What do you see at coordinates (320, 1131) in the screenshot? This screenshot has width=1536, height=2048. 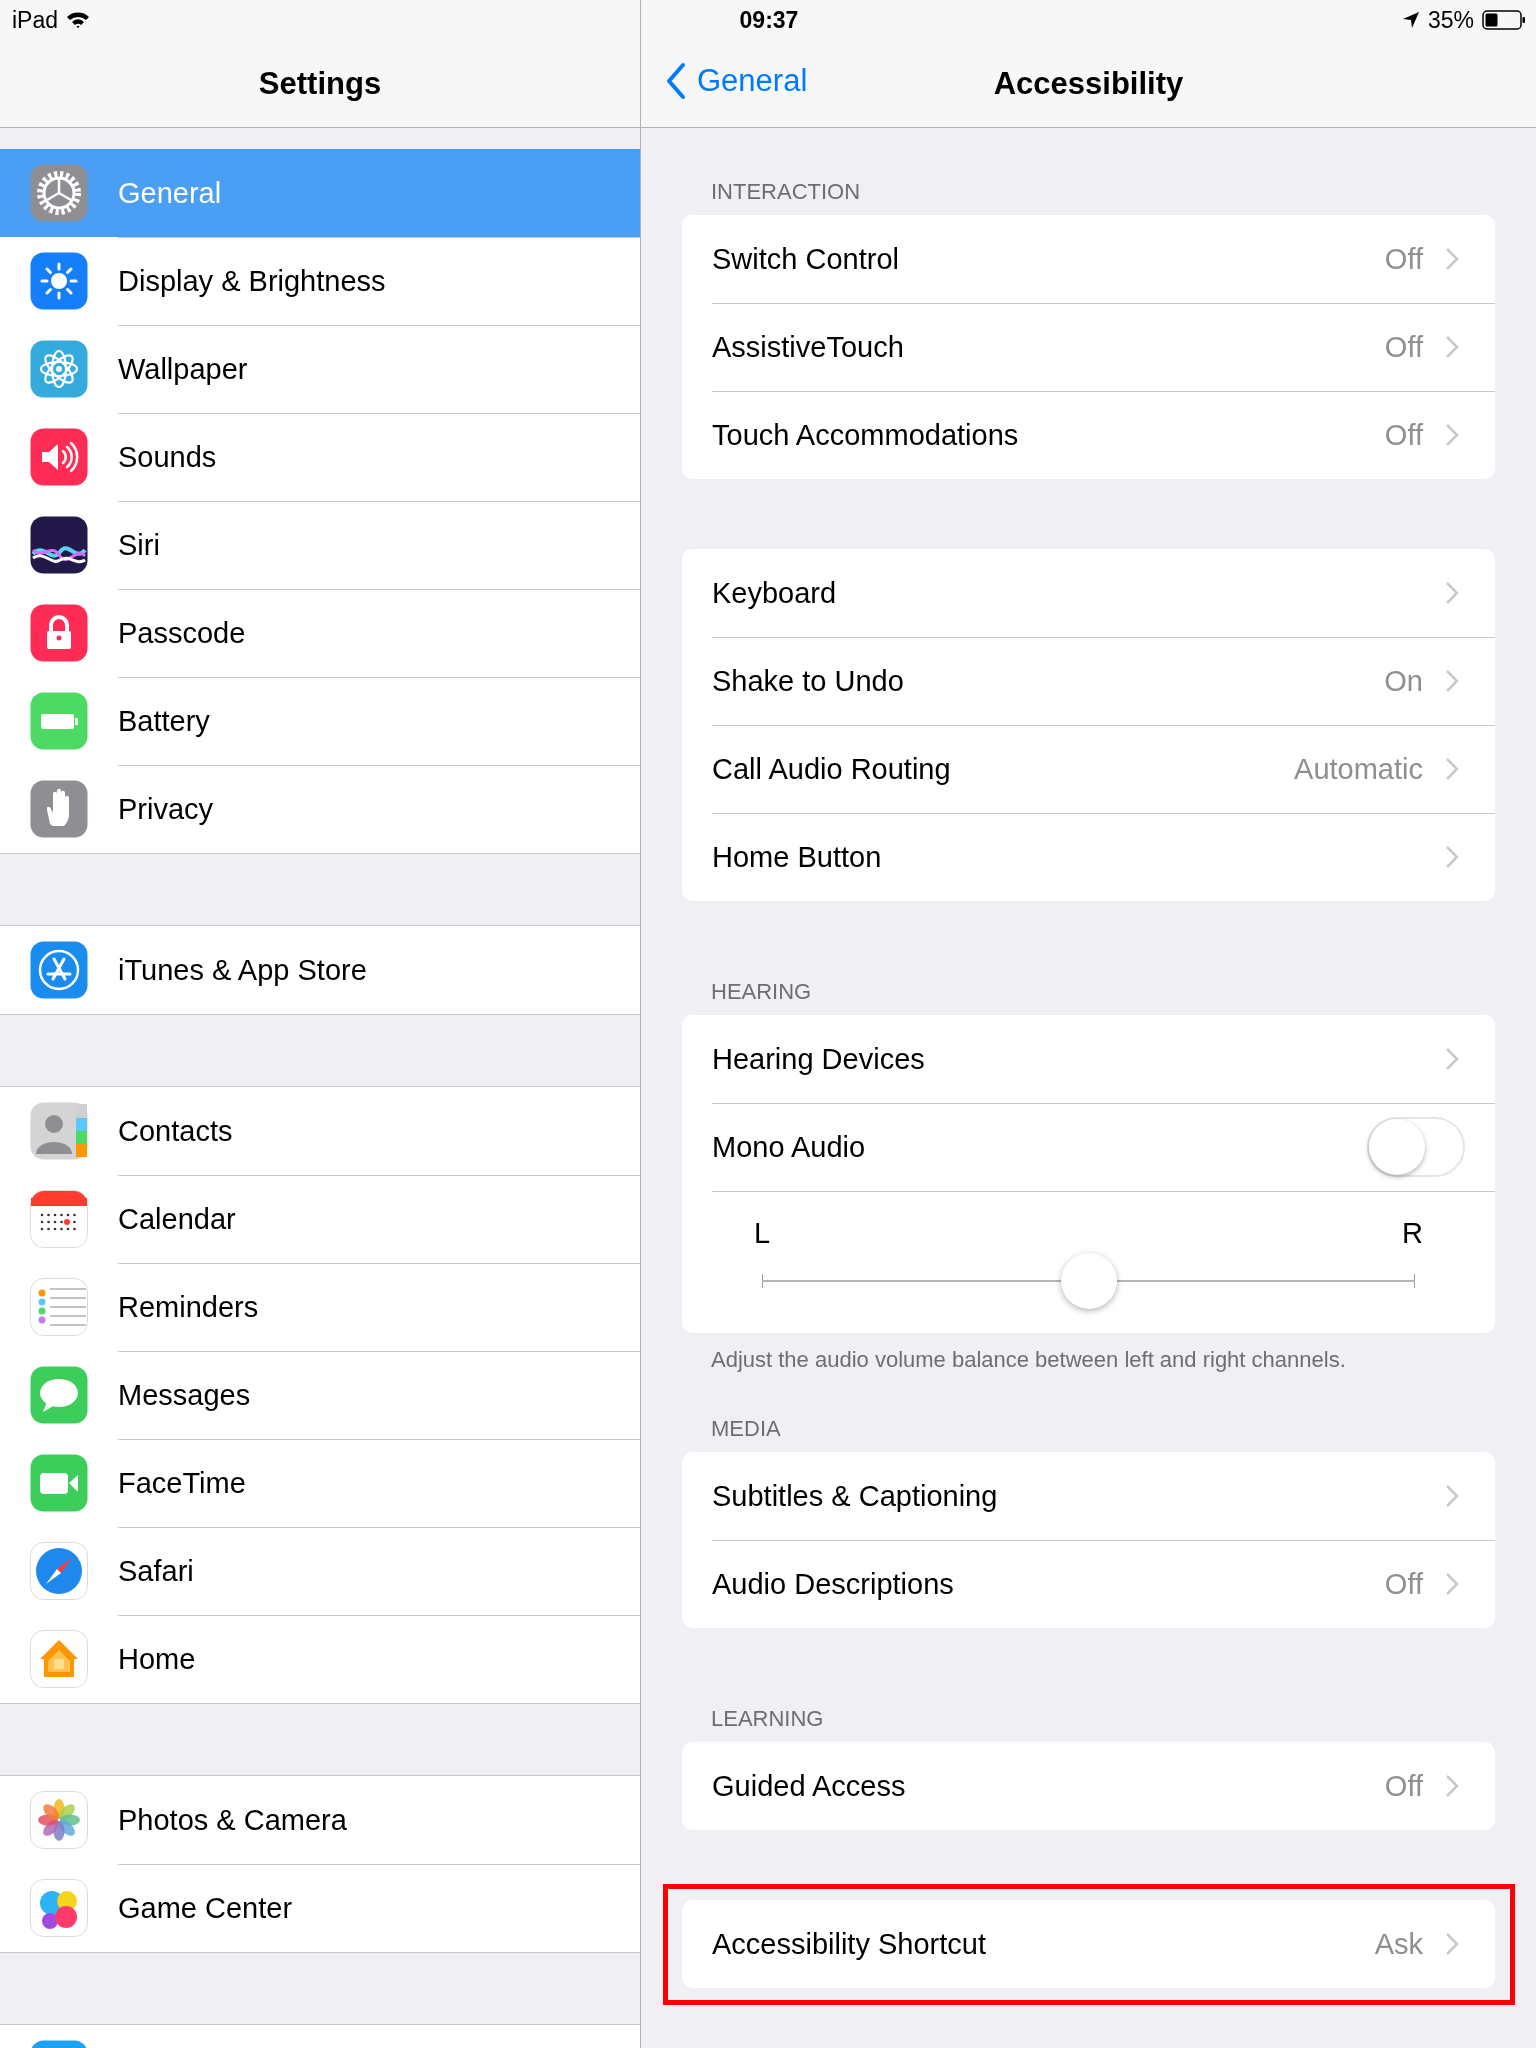 I see `settings-item: Contacts` at bounding box center [320, 1131].